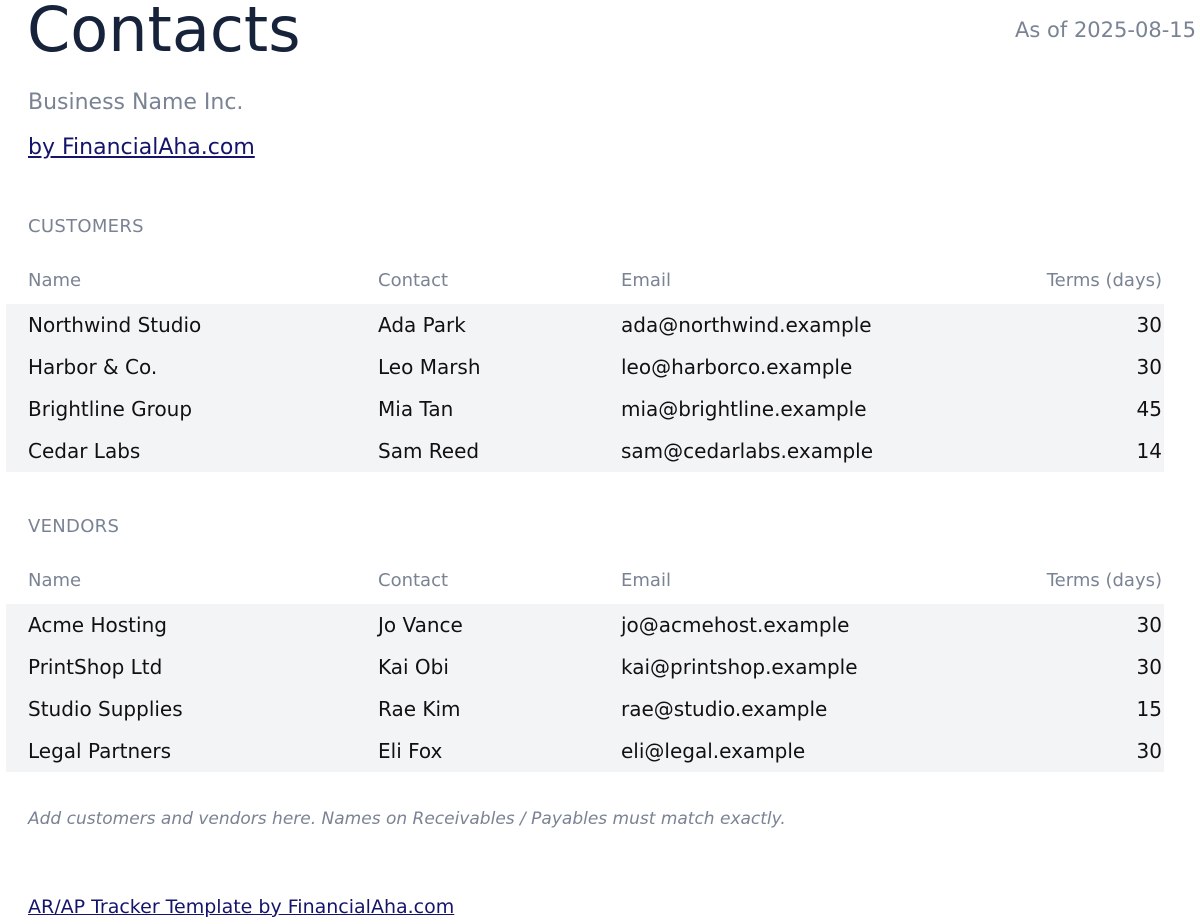  Describe the element at coordinates (739, 667) in the screenshot. I see `vendor-email: kai@printshop.example` at that location.